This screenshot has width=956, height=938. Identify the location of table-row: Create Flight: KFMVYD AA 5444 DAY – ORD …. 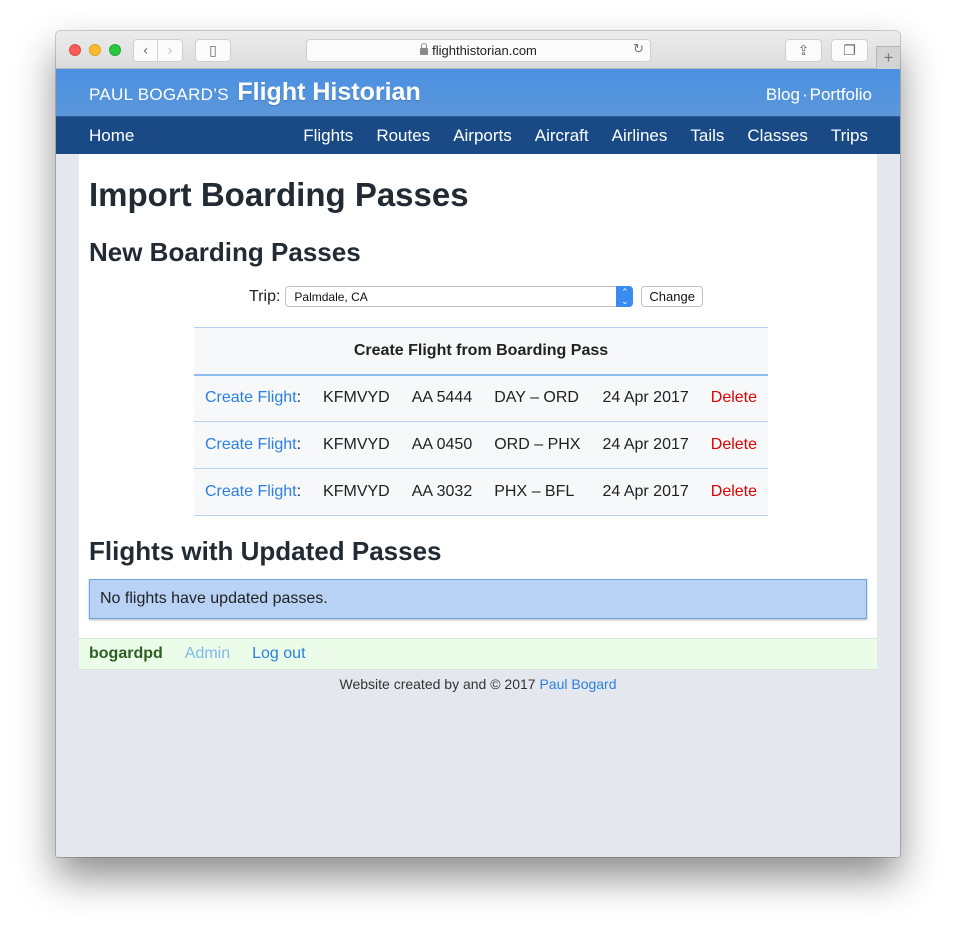
(481, 398).